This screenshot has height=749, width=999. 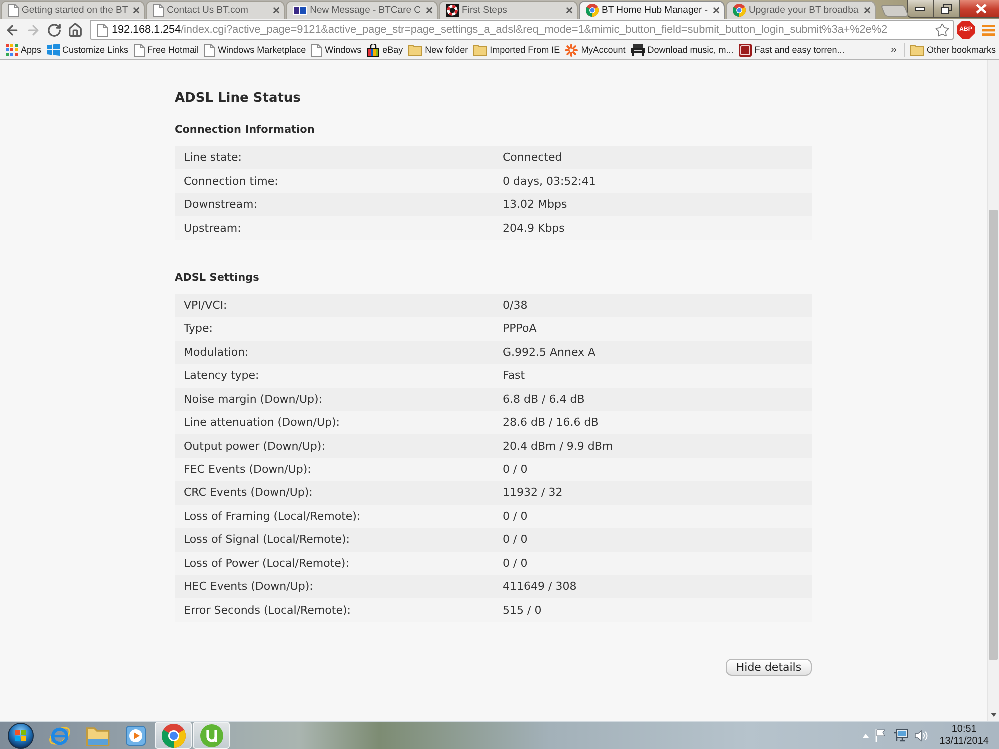 I want to click on bookmark-star-icon, so click(x=942, y=30).